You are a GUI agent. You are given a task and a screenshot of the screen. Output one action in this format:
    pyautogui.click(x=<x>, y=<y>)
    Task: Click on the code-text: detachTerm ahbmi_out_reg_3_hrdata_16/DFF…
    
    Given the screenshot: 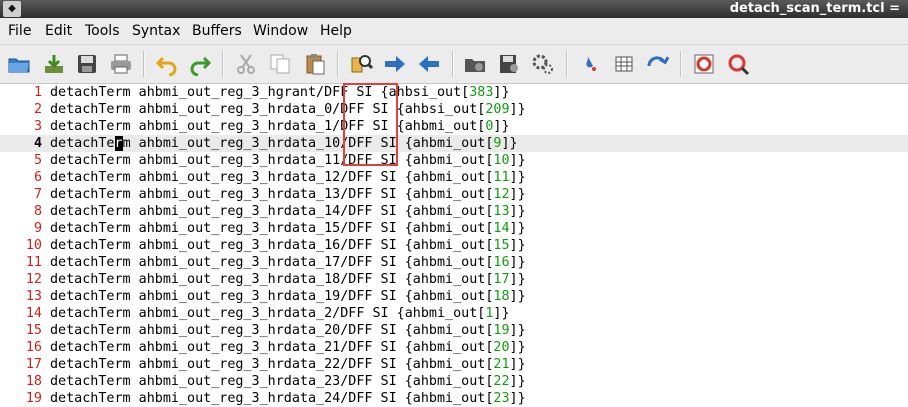 What is the action you would take?
    pyautogui.click(x=288, y=245)
    